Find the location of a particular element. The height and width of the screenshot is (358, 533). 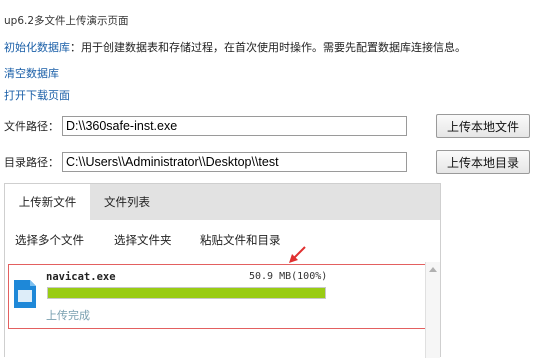

dir-path-input is located at coordinates (234, 162).